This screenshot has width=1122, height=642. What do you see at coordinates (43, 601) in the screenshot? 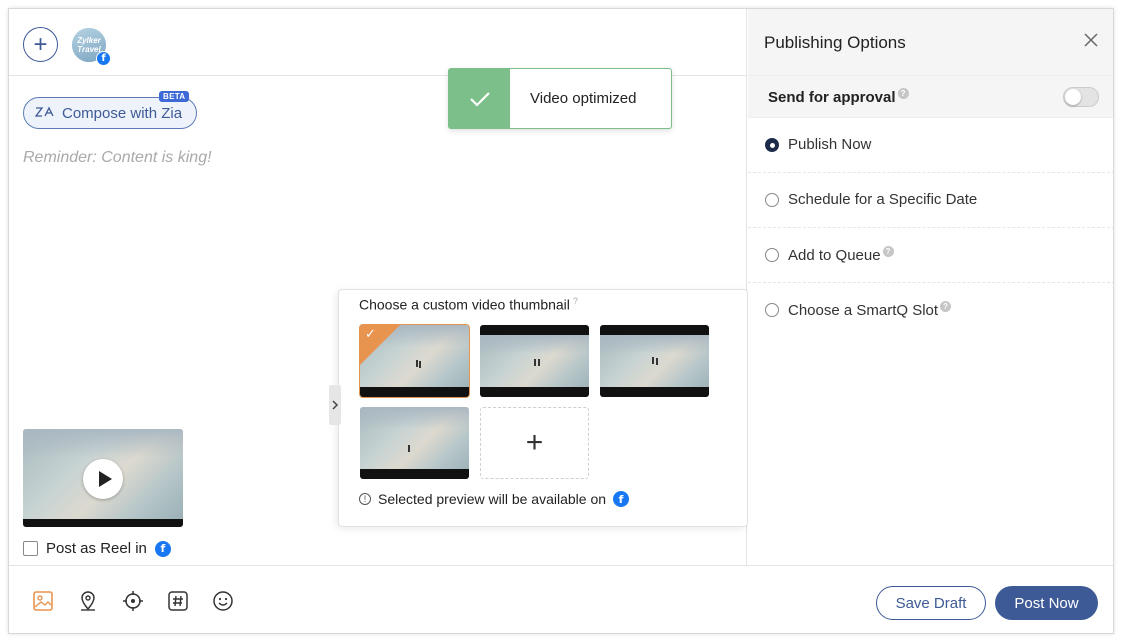
I see `image-icon` at bounding box center [43, 601].